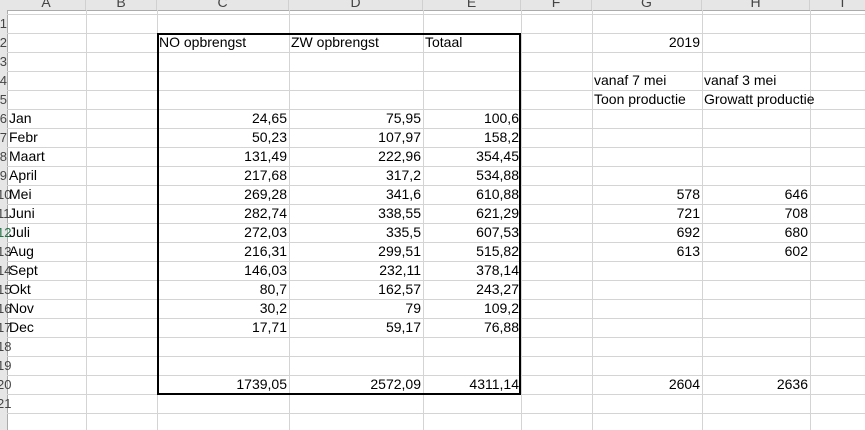 This screenshot has width=865, height=430. I want to click on total-growatt: 2636, so click(756, 384).